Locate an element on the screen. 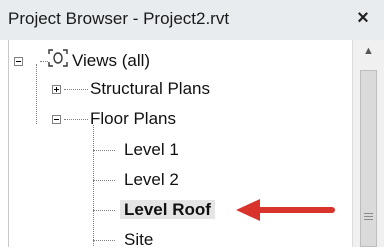 The image size is (384, 251). scrollbar-thumb is located at coordinates (368, 158).